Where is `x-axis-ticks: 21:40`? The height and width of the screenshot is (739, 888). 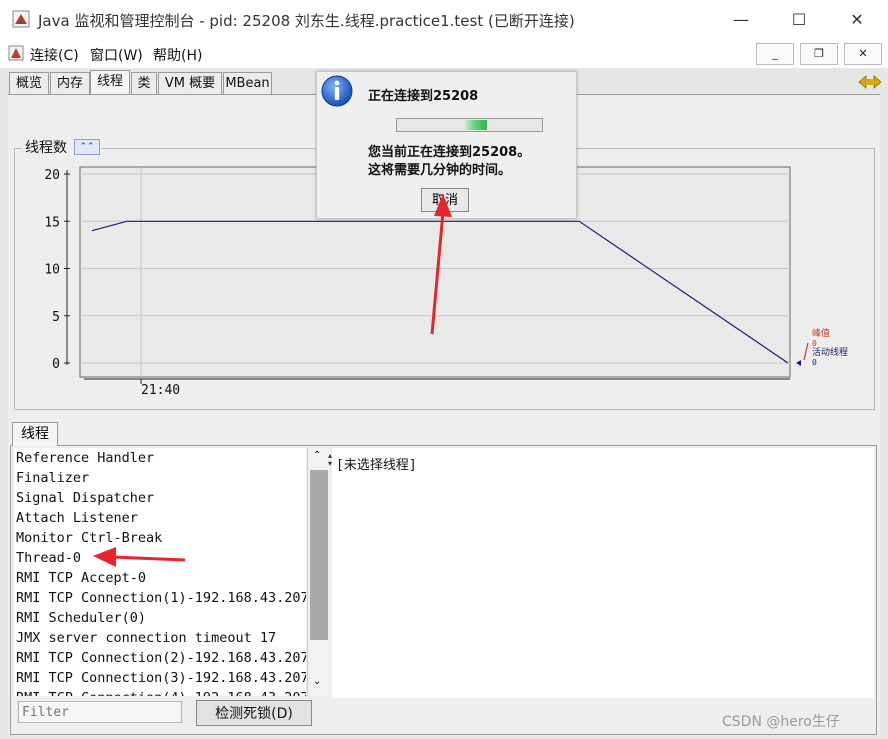 x-axis-ticks: 21:40 is located at coordinates (160, 388).